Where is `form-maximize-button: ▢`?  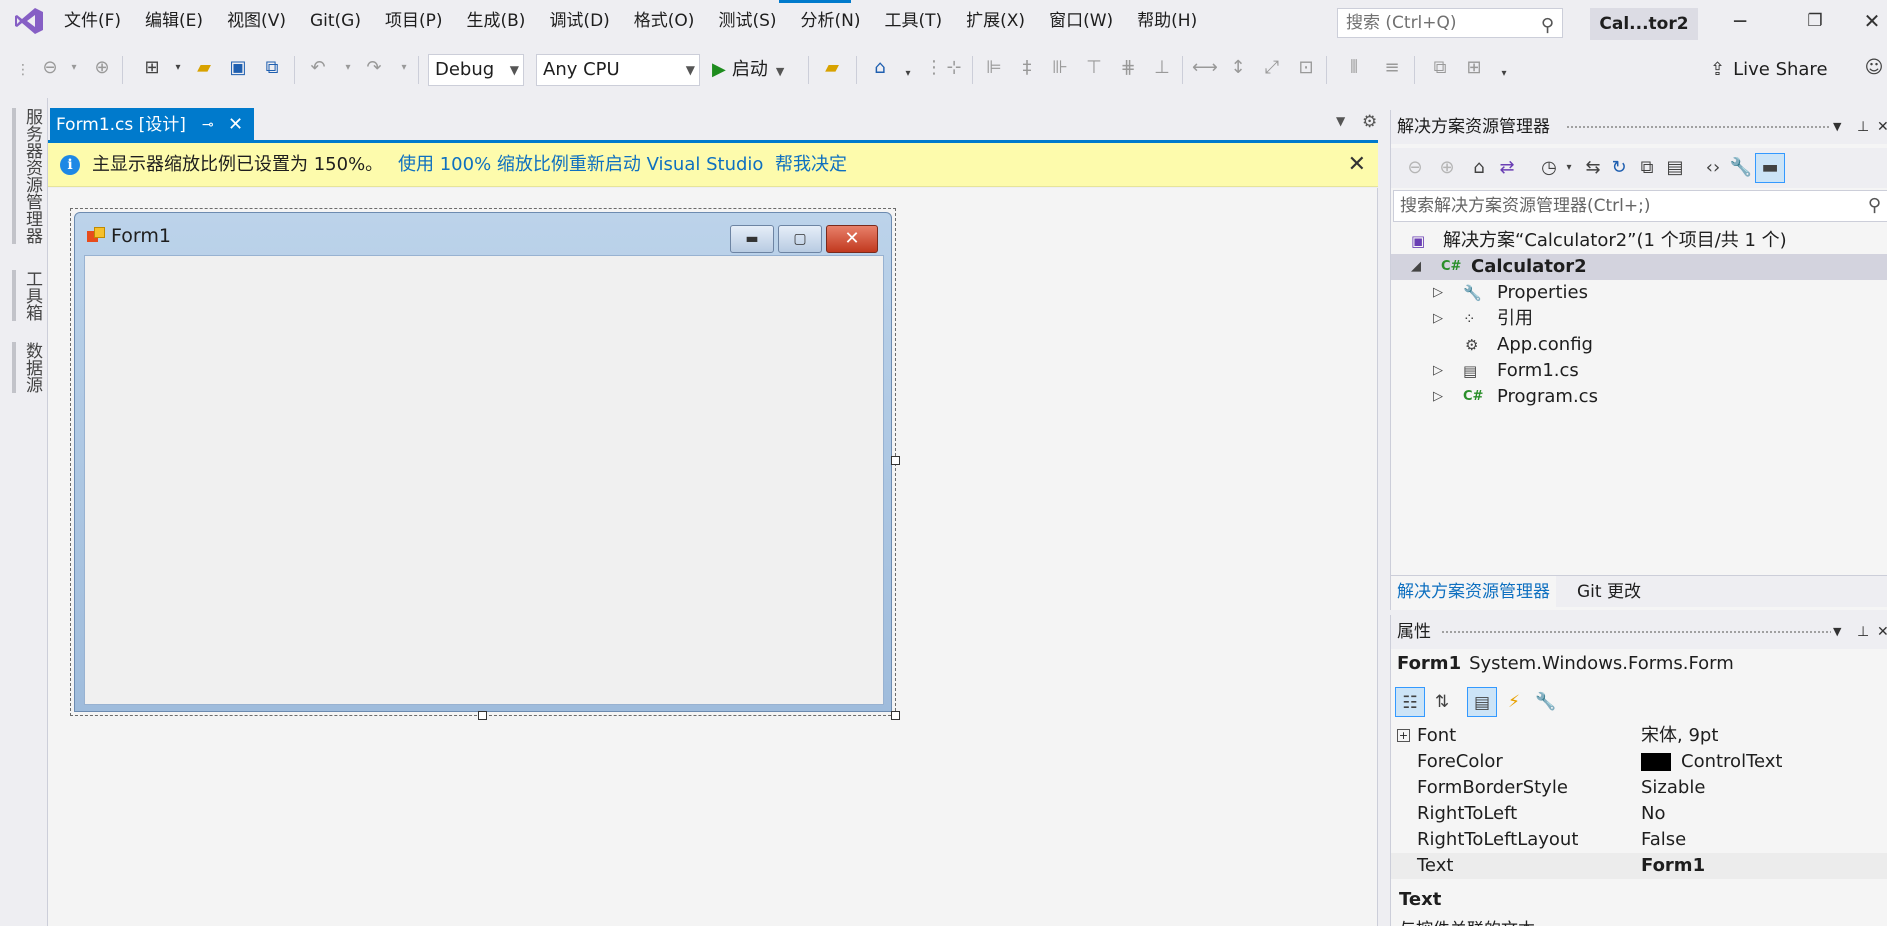
form-maximize-button: ▢ is located at coordinates (800, 239).